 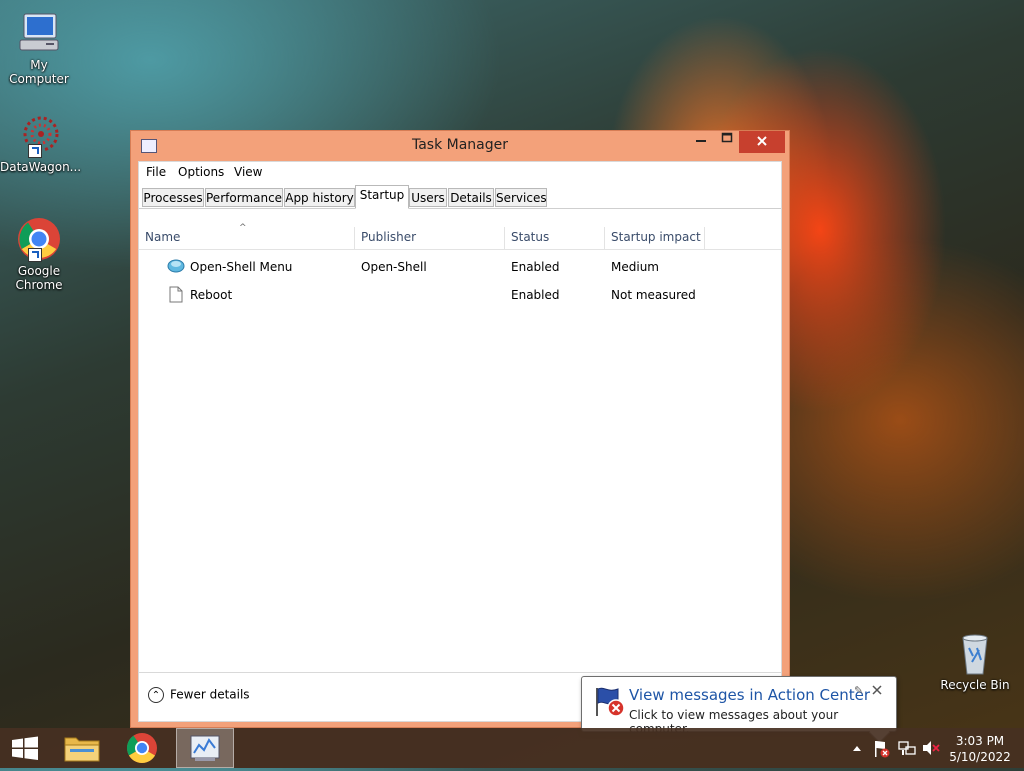 I want to click on clock-time: 3:03 PM, so click(x=980, y=741).